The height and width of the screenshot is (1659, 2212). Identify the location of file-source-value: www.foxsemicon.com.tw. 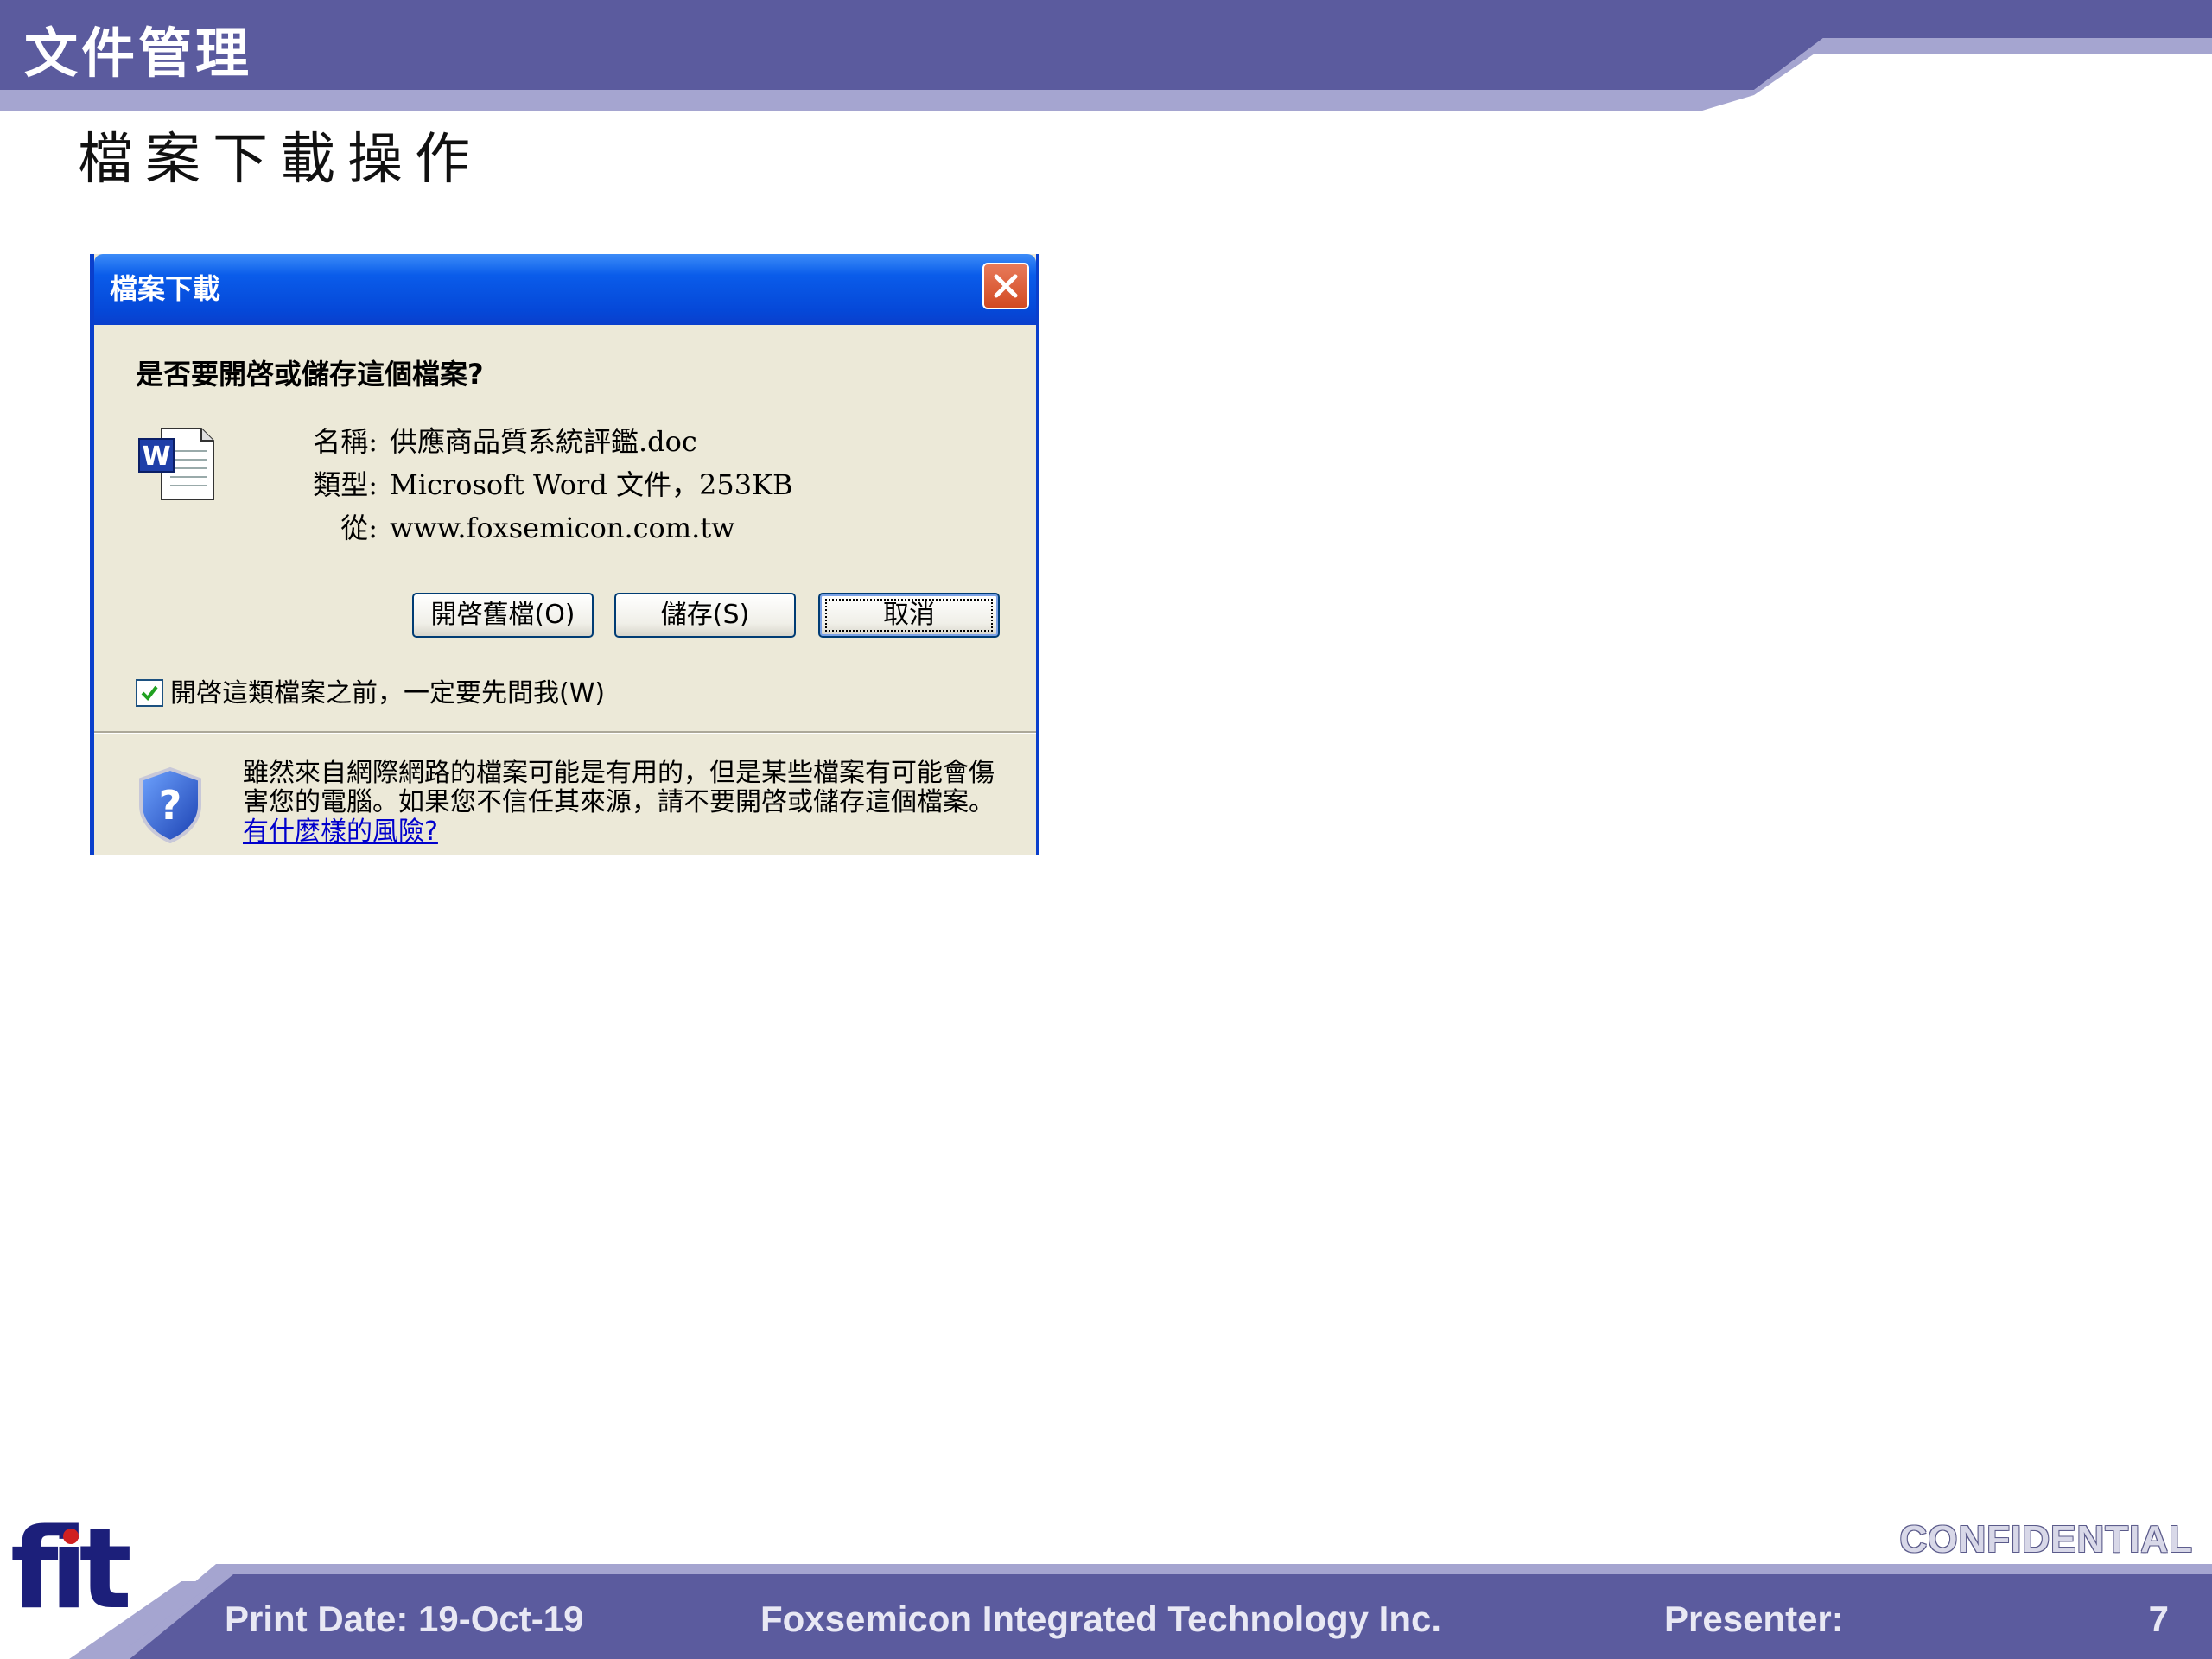
(562, 528).